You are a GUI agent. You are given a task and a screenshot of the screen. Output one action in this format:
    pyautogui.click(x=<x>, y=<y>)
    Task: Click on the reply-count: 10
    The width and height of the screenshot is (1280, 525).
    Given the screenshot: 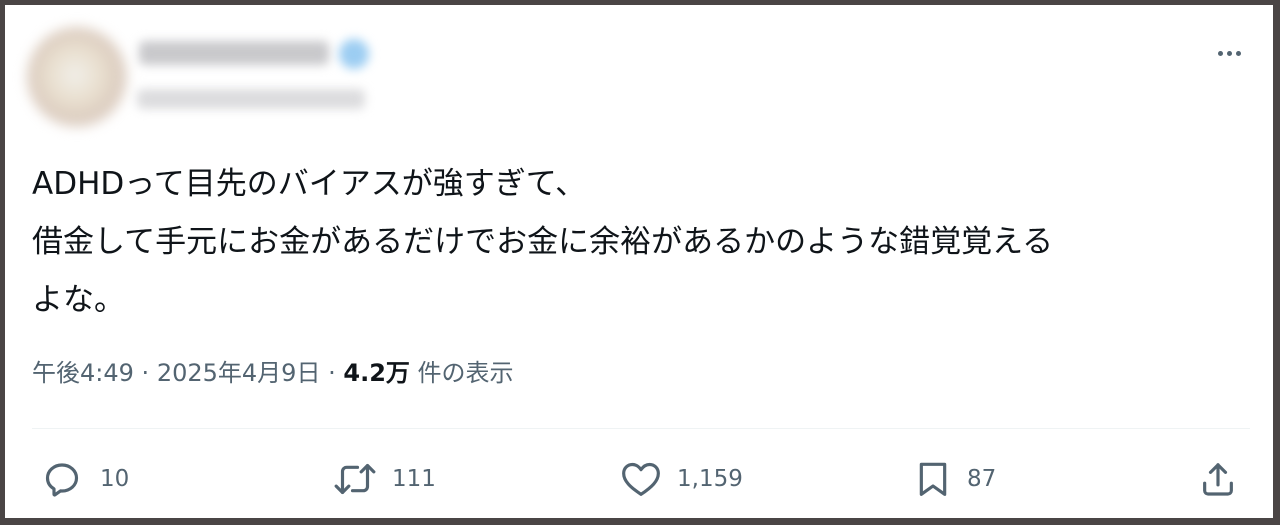 What is the action you would take?
    pyautogui.click(x=115, y=479)
    